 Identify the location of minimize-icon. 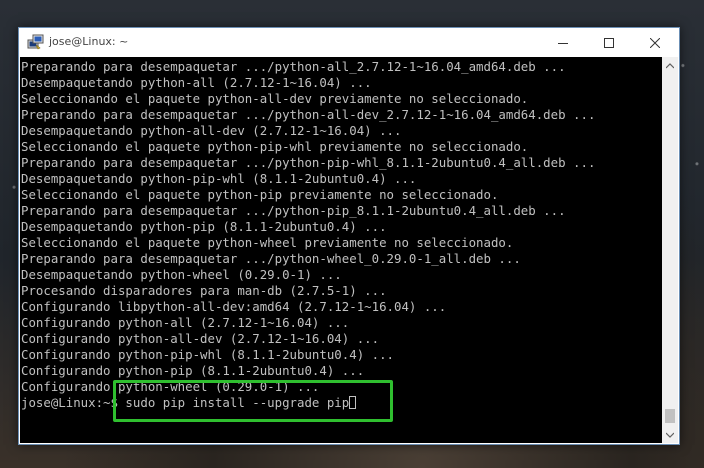
(563, 43).